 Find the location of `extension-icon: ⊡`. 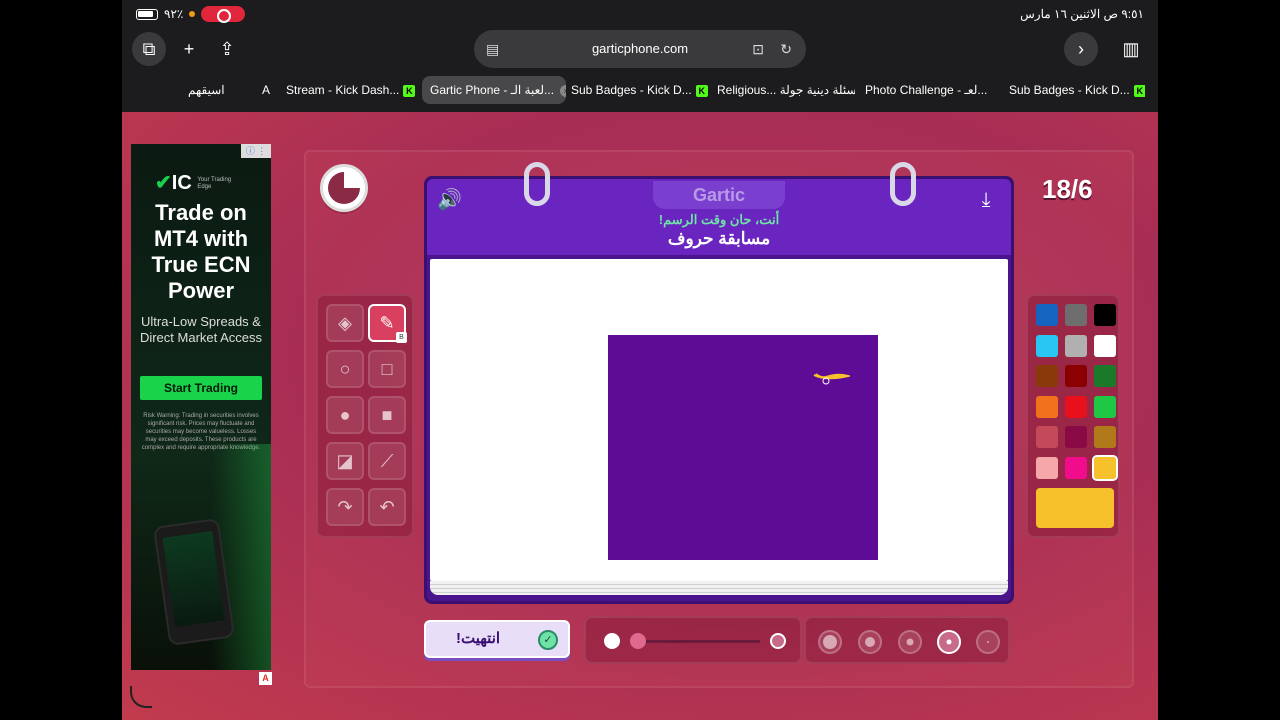

extension-icon: ⊡ is located at coordinates (758, 49).